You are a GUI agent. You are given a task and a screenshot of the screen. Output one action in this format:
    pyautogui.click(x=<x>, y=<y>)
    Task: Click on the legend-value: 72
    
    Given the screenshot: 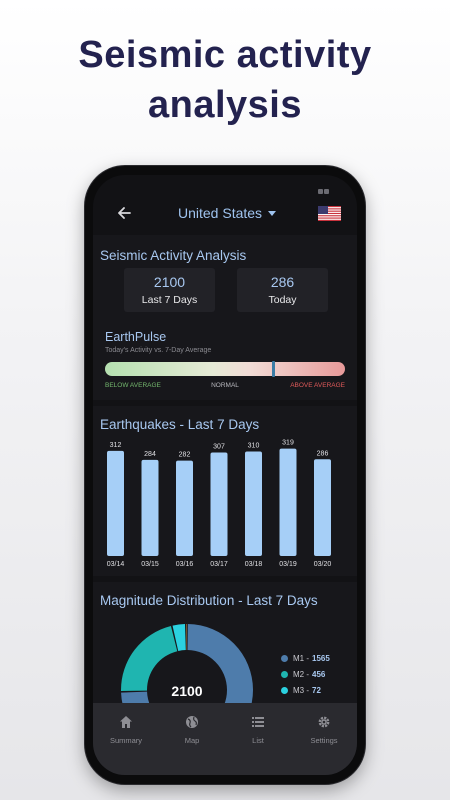 What is the action you would take?
    pyautogui.click(x=316, y=690)
    